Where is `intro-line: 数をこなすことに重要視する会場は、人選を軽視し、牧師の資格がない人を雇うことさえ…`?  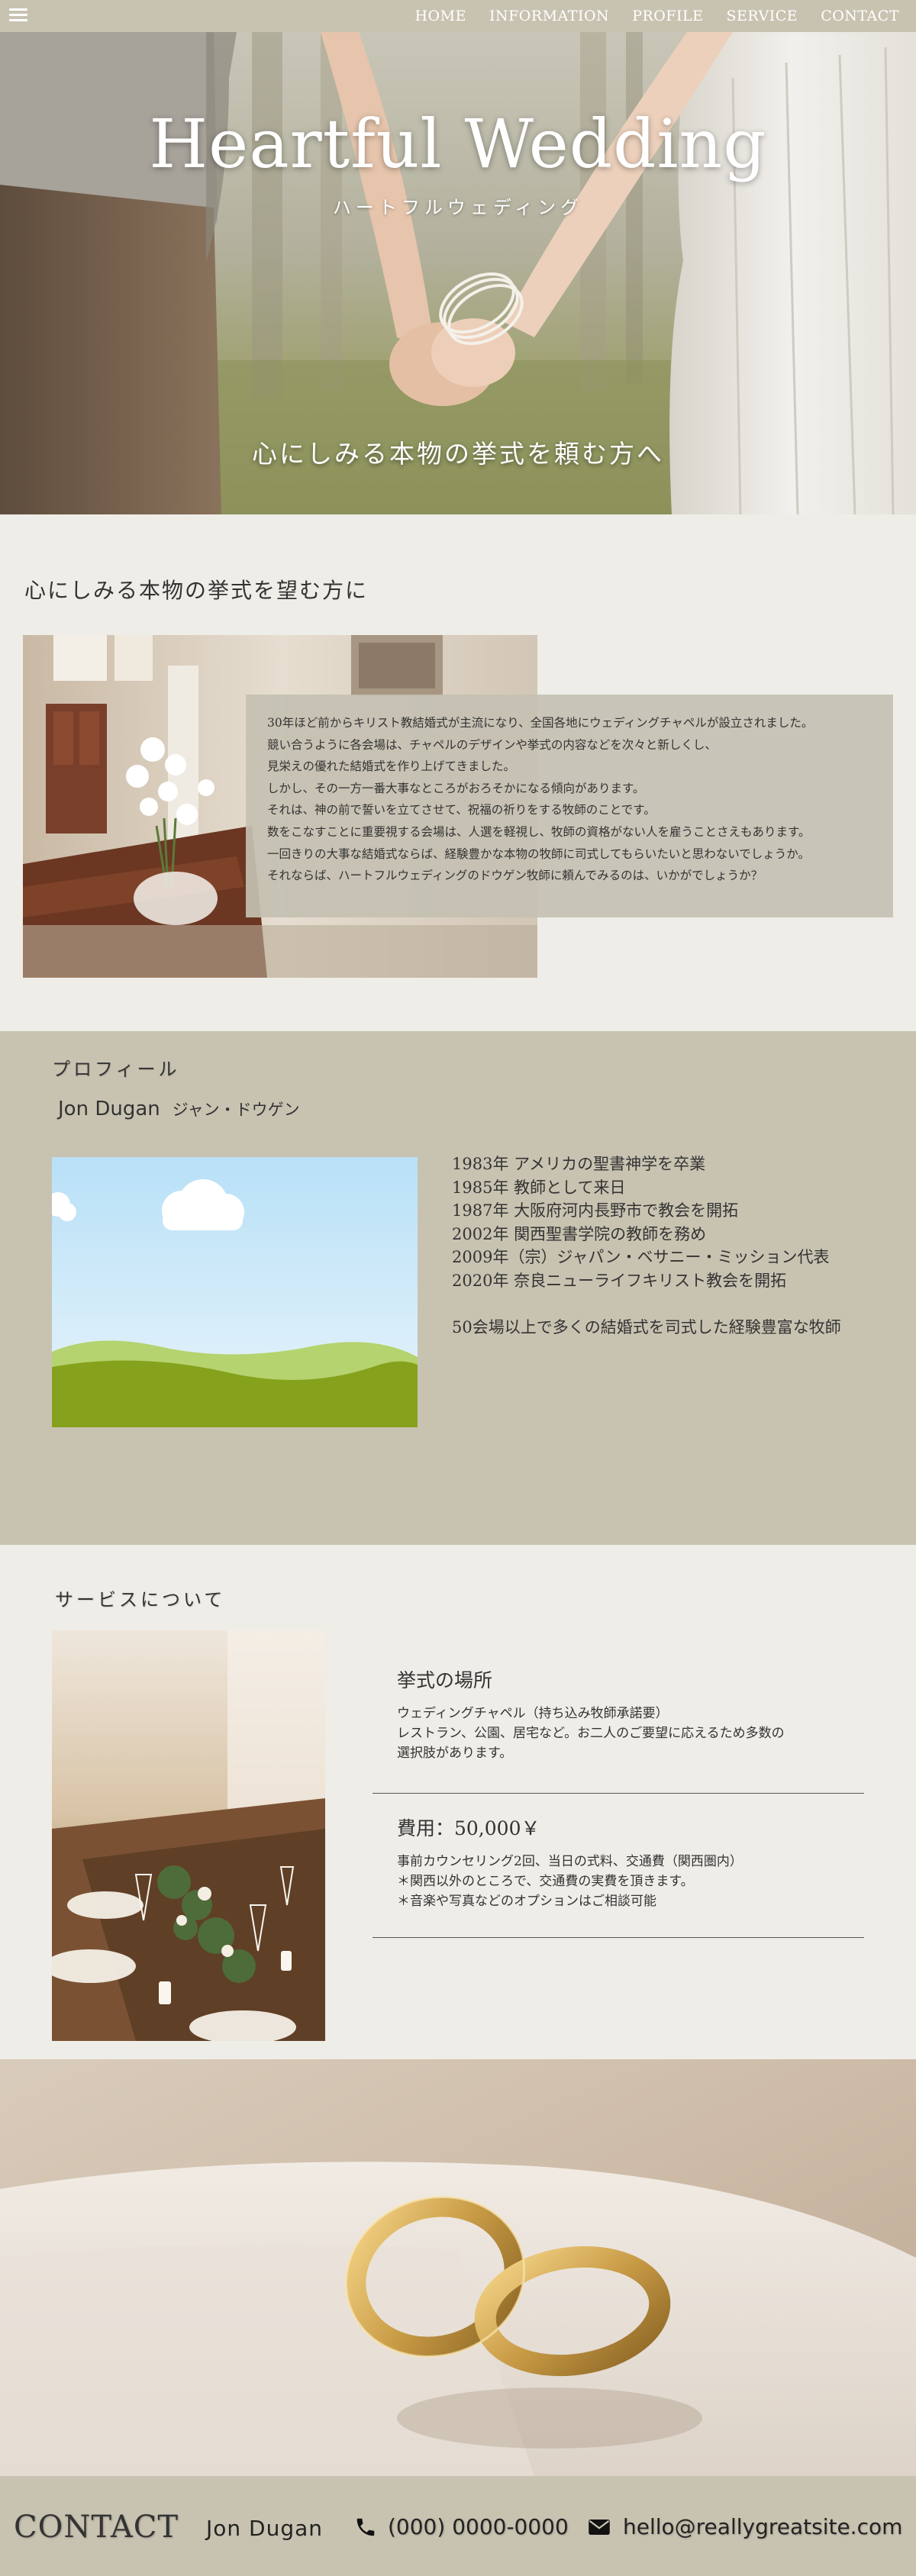
intro-line: 数をこなすことに重要視する会場は、人選を軽視し、牧師の資格がない人を雇うことさえ… is located at coordinates (539, 832).